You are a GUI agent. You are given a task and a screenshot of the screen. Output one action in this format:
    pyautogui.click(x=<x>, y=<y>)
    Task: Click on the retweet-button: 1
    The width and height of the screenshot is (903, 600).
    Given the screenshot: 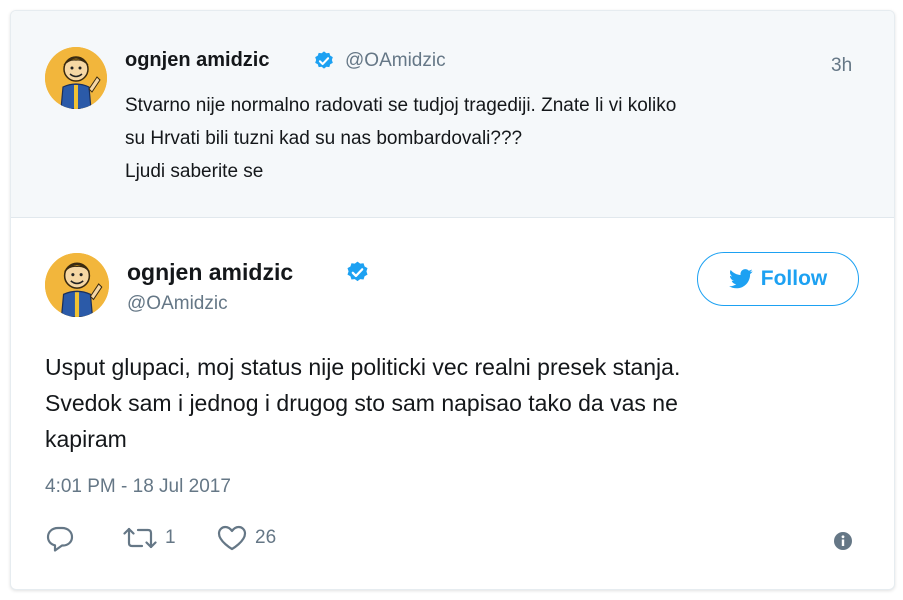 What is the action you would take?
    pyautogui.click(x=149, y=538)
    